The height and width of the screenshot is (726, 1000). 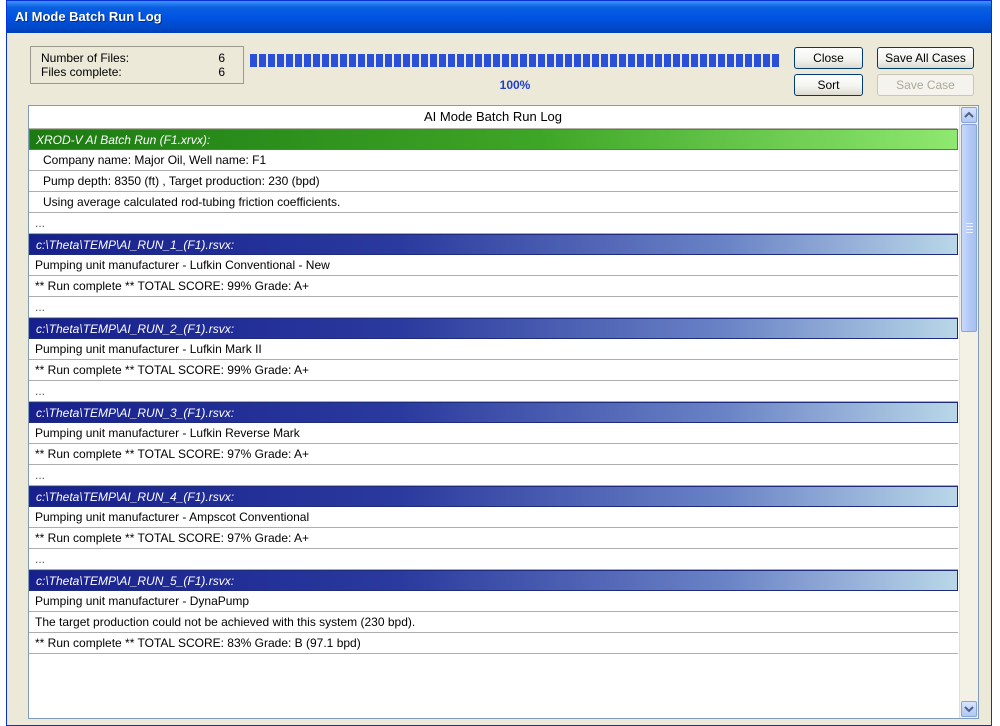 What do you see at coordinates (493, 160) in the screenshot?
I see `log-row: Company name: Major Oil, Well name: F1` at bounding box center [493, 160].